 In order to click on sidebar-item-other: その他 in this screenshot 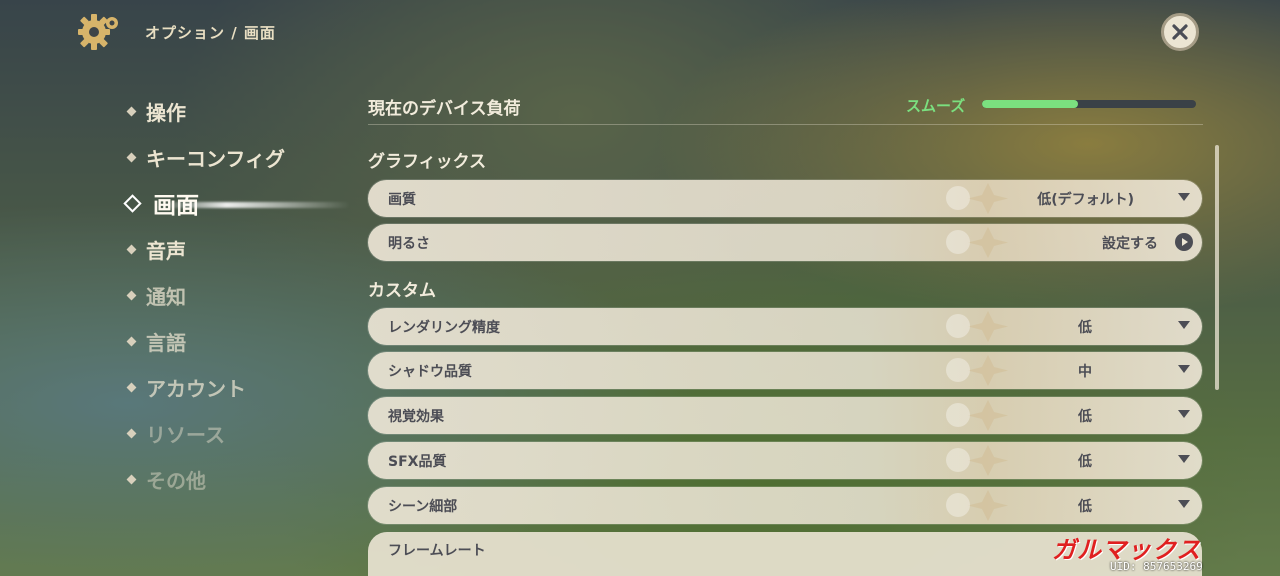, I will do `click(235, 479)`.